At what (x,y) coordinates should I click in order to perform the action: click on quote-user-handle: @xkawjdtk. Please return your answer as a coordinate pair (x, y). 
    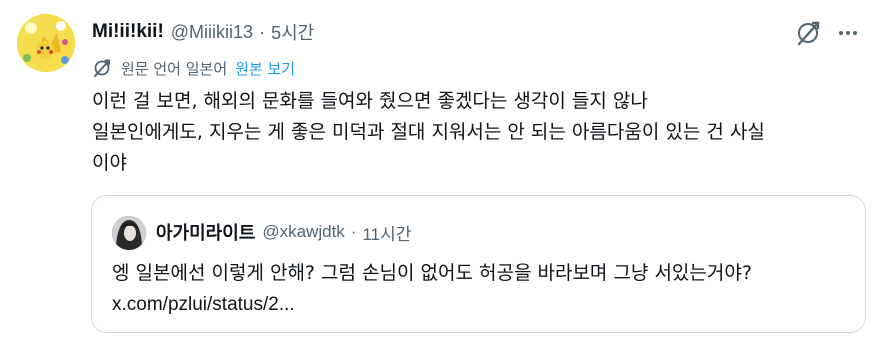
    Looking at the image, I should click on (303, 231).